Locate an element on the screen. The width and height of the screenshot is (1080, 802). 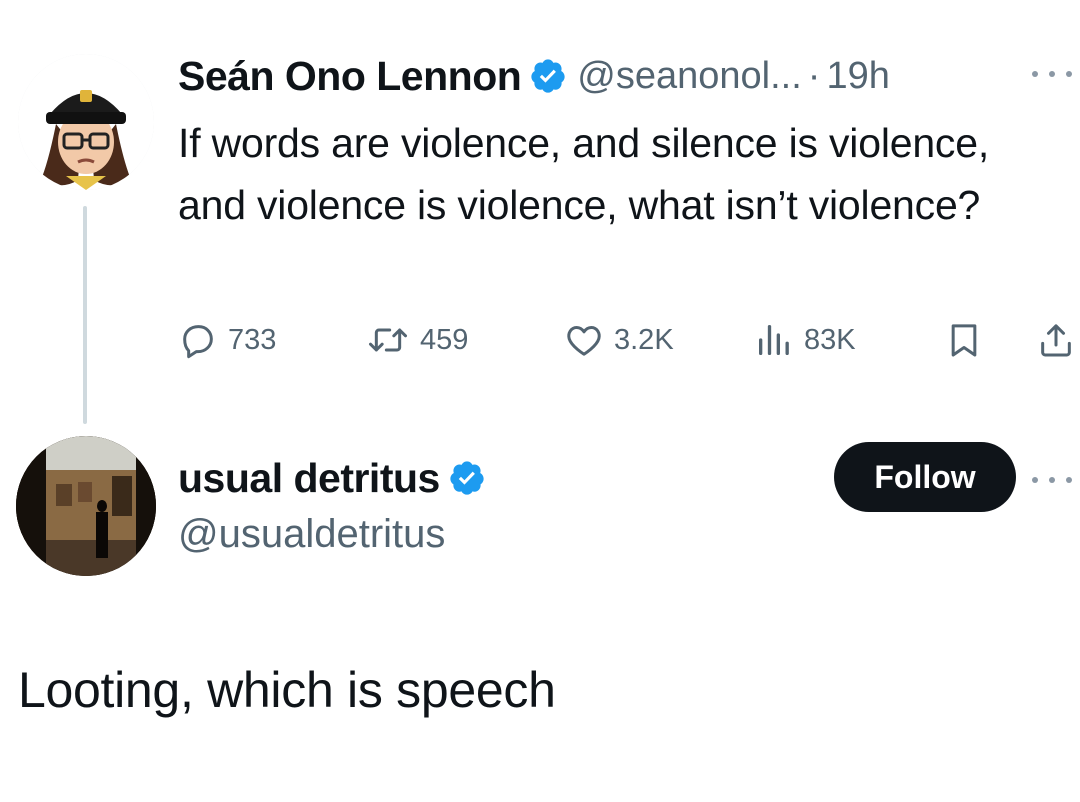
reply-text: Looting, which is speech is located at coordinates (287, 690).